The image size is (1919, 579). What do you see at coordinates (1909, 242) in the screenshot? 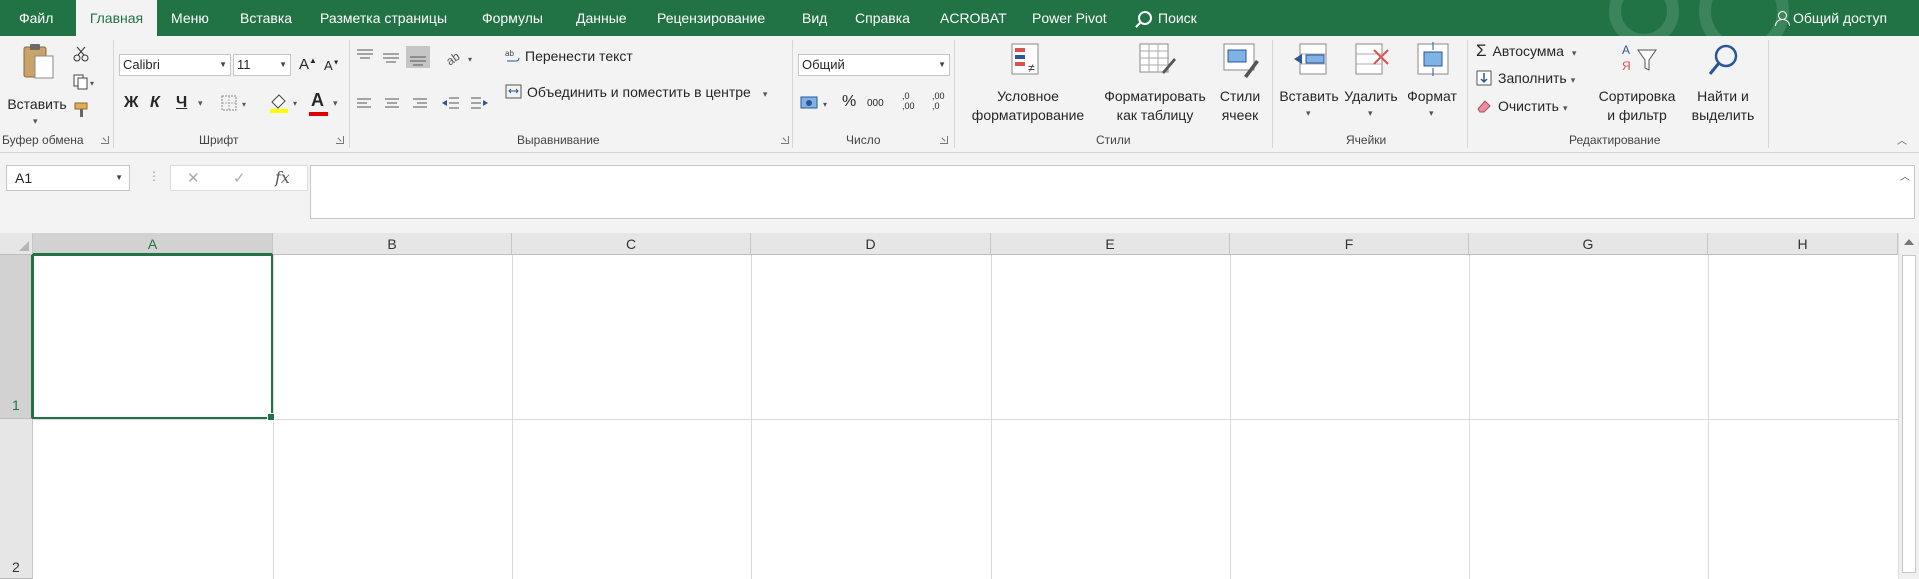
I see `scroll-up-icon` at bounding box center [1909, 242].